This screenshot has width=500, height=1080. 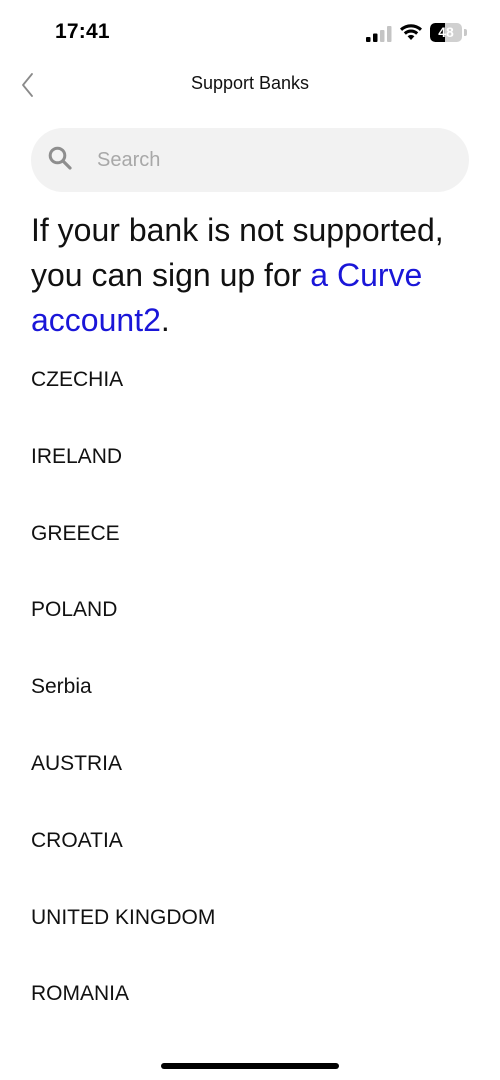 What do you see at coordinates (272, 160) in the screenshot?
I see `search-input` at bounding box center [272, 160].